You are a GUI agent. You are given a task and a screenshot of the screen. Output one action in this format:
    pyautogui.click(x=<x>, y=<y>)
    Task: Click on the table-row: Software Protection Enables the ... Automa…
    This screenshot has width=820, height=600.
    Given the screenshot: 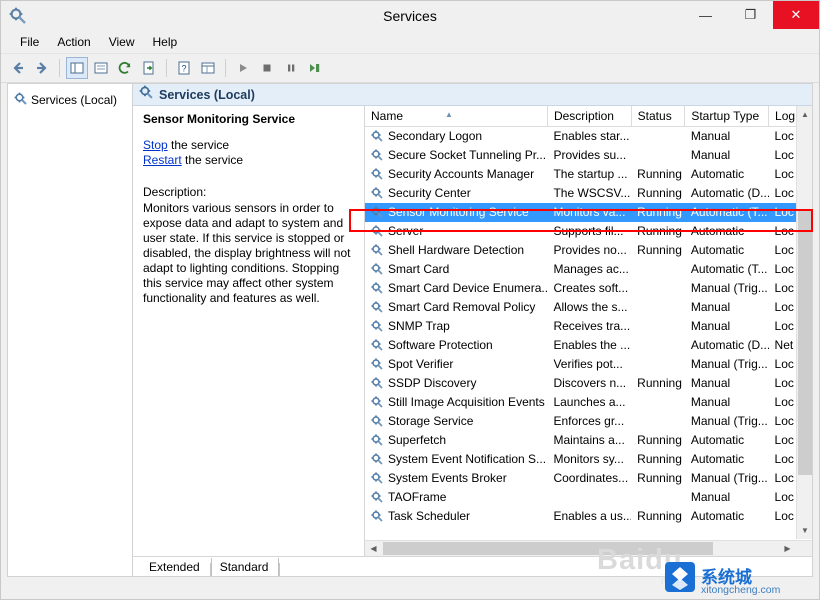 What is the action you would take?
    pyautogui.click(x=588, y=345)
    